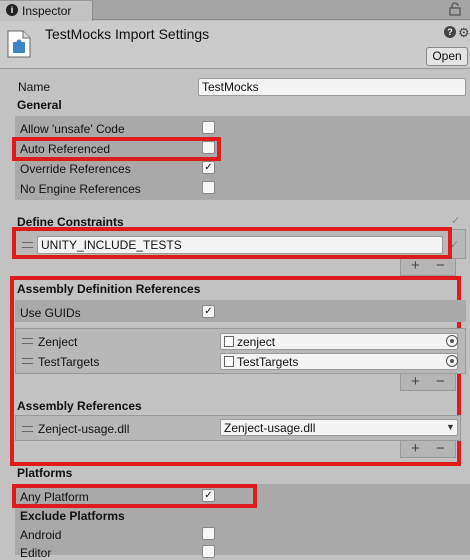 The height and width of the screenshot is (560, 470). What do you see at coordinates (415, 381) in the screenshot?
I see `add-reference-button: +` at bounding box center [415, 381].